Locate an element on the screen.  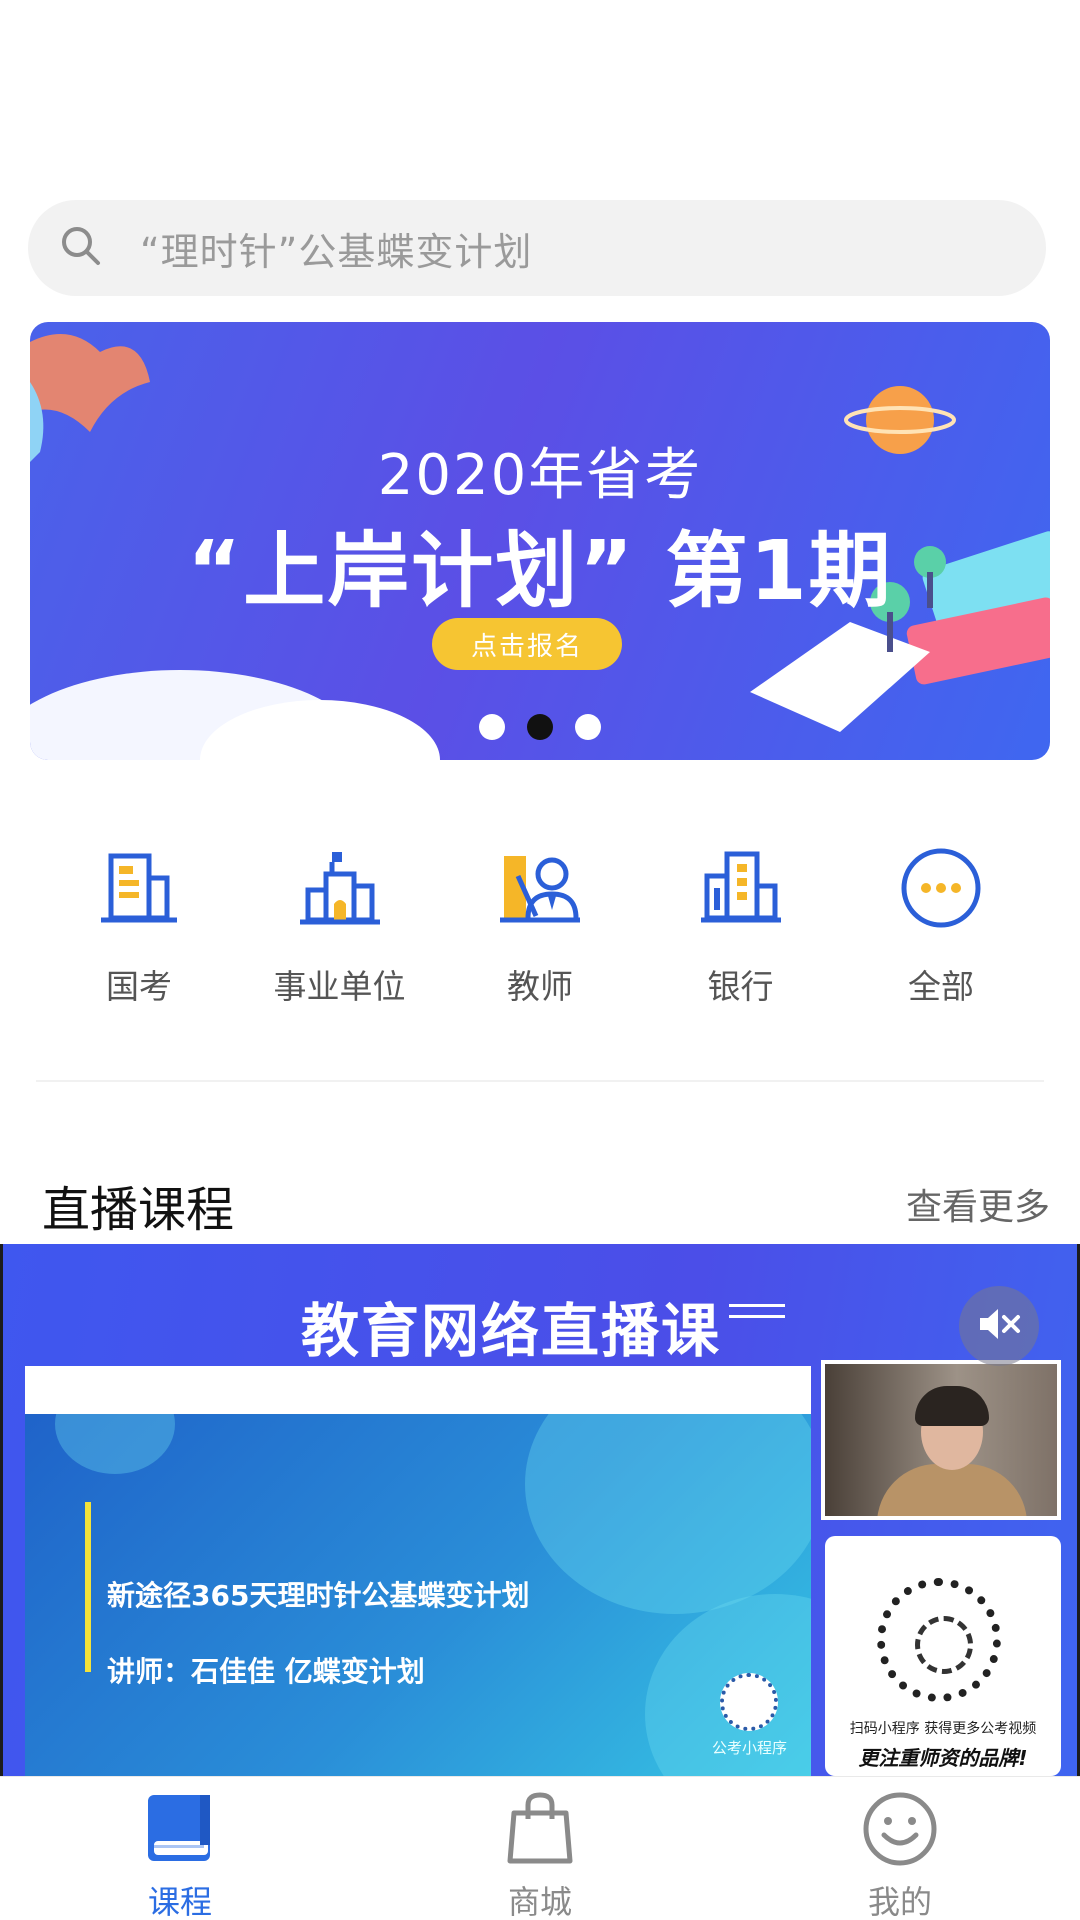
slide-body: 新途径365天理时针公基蝶变计划 讲师：石佳佳 亿蝶变计划 公考小程序 is located at coordinates (418, 1595).